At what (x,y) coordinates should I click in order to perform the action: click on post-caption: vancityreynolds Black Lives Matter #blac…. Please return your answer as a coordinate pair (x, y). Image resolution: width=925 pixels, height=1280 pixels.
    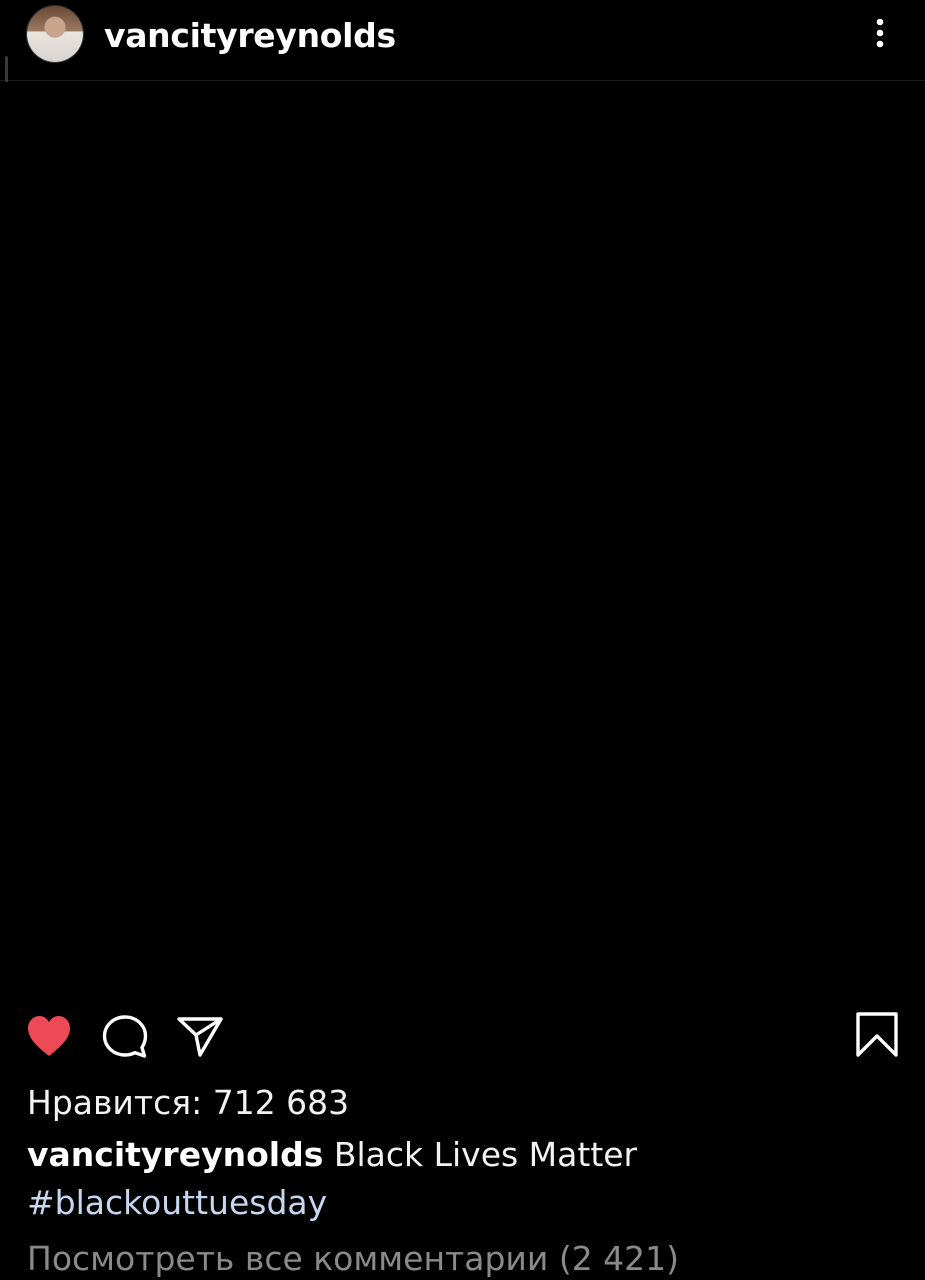
    Looking at the image, I should click on (462, 1179).